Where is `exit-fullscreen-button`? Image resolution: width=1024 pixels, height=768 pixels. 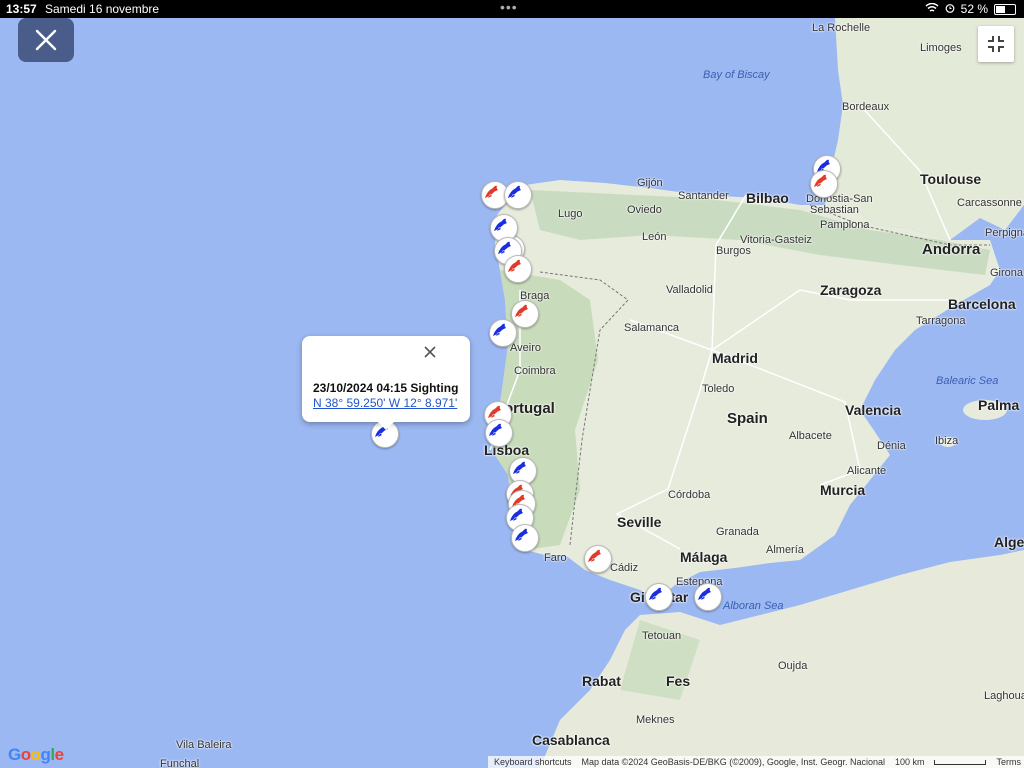 exit-fullscreen-button is located at coordinates (996, 44).